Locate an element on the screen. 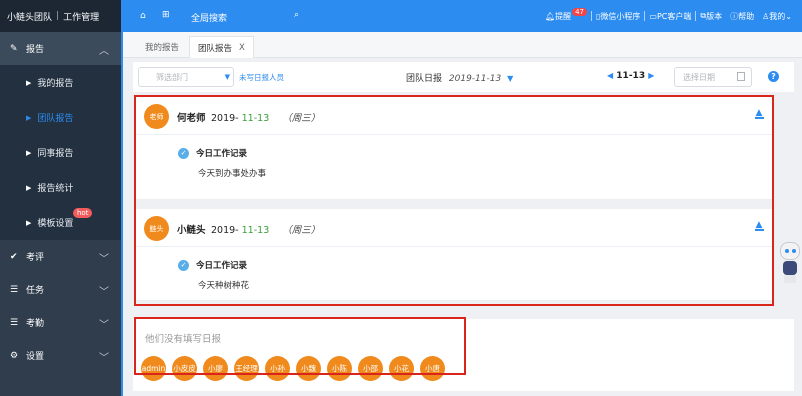 The height and width of the screenshot is (396, 802). wechat-label: 微信小程序 is located at coordinates (620, 16).